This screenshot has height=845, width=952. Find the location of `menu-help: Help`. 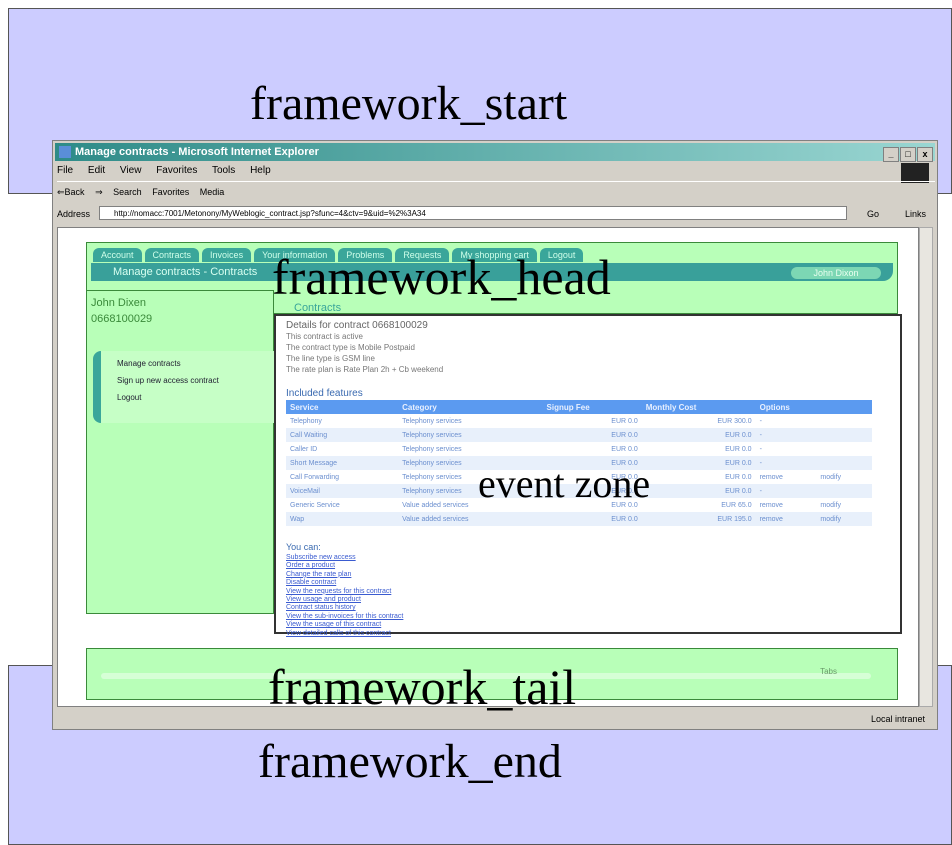

menu-help: Help is located at coordinates (260, 170).